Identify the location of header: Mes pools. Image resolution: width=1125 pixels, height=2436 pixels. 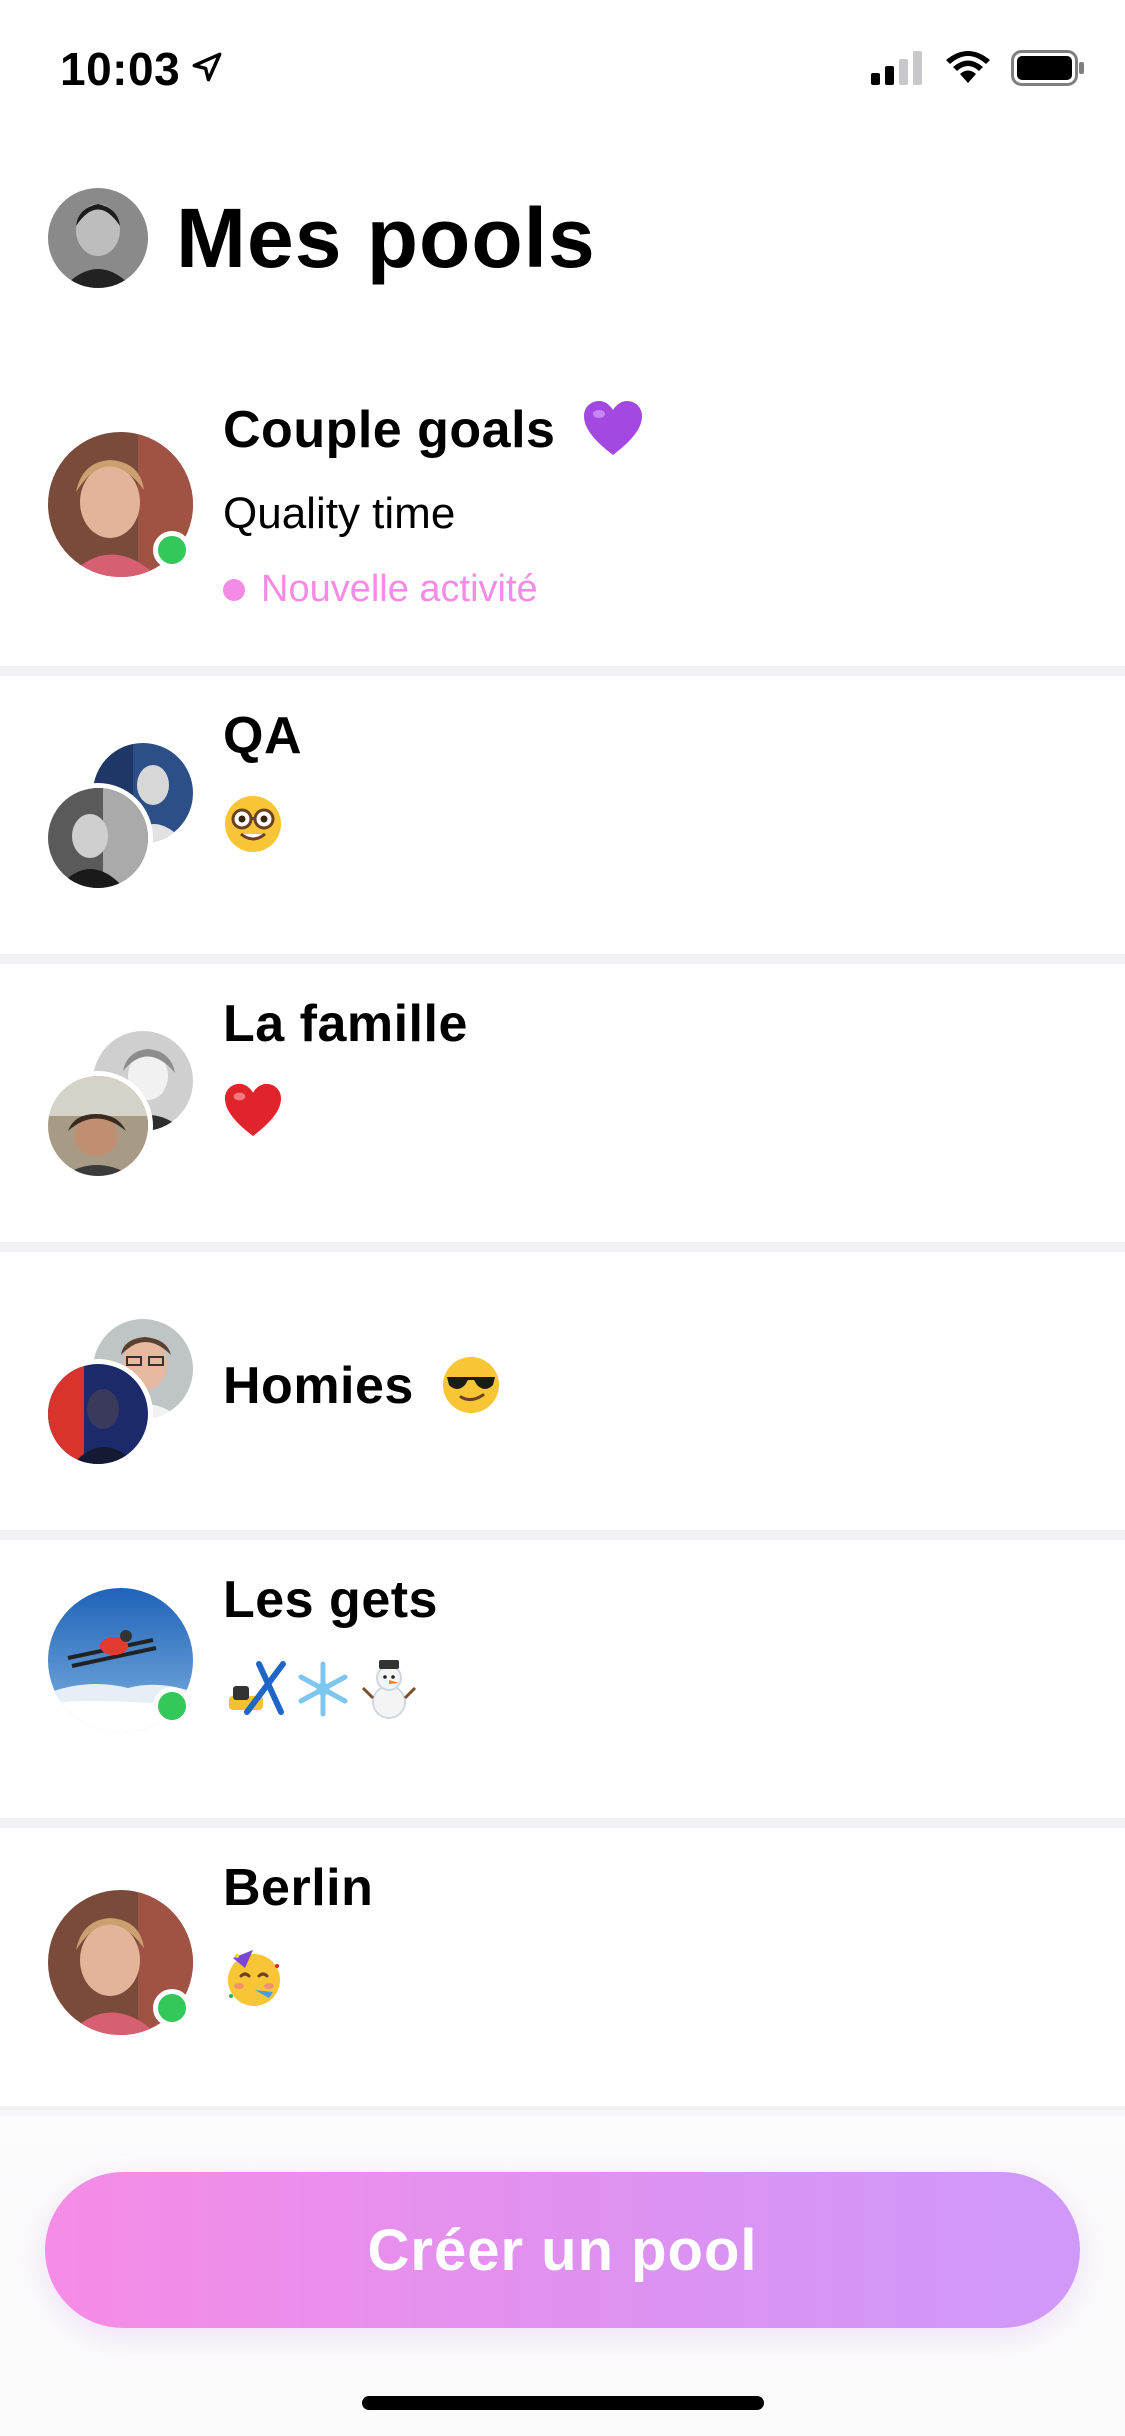
(322, 238).